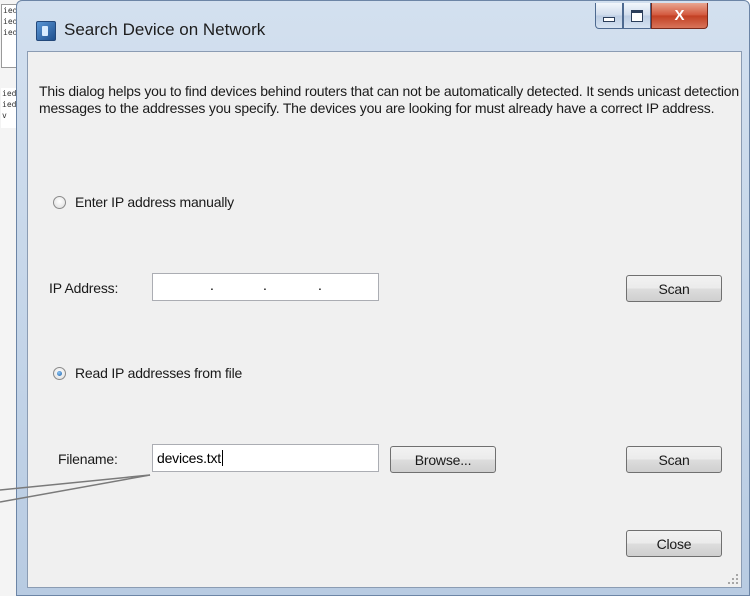  I want to click on read-file-radio, so click(59, 373).